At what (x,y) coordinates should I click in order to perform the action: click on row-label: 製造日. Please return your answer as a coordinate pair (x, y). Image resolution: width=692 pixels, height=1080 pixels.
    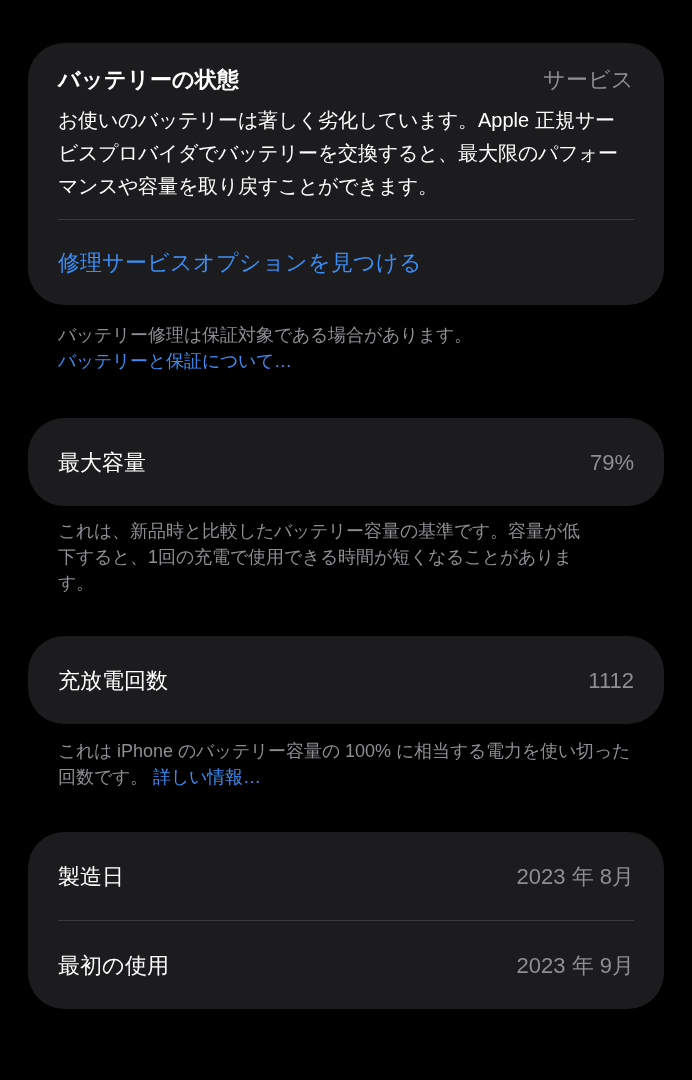
    Looking at the image, I should click on (91, 876).